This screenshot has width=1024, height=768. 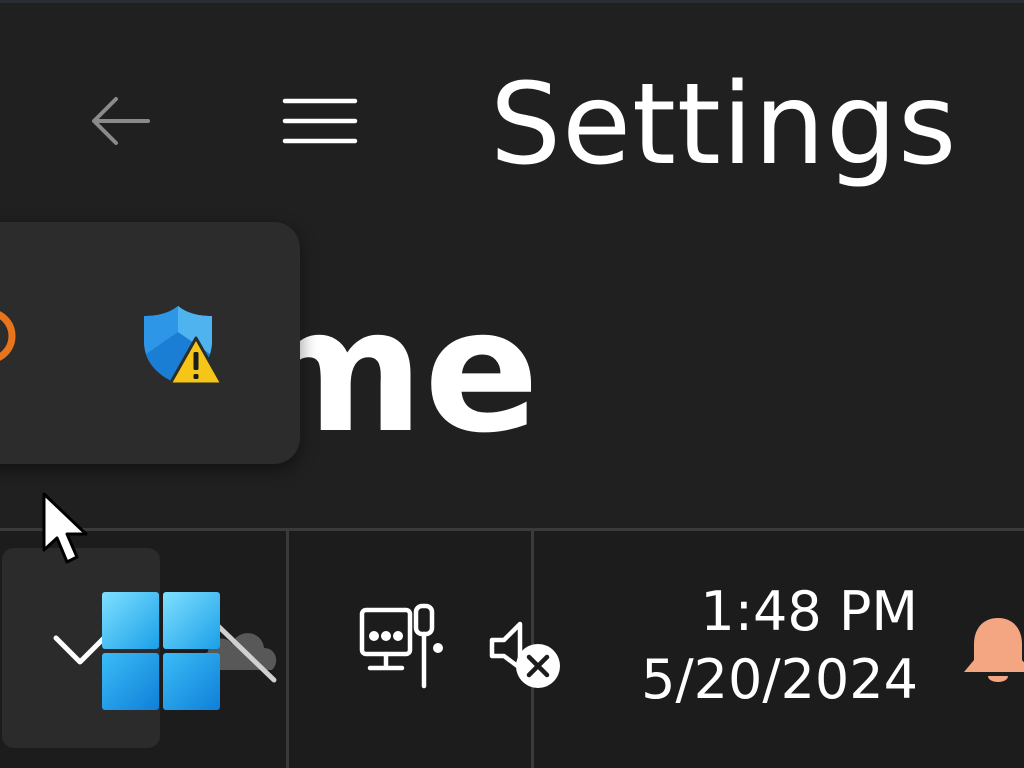 What do you see at coordinates (67, 528) in the screenshot?
I see `mouse-cursor-icon` at bounding box center [67, 528].